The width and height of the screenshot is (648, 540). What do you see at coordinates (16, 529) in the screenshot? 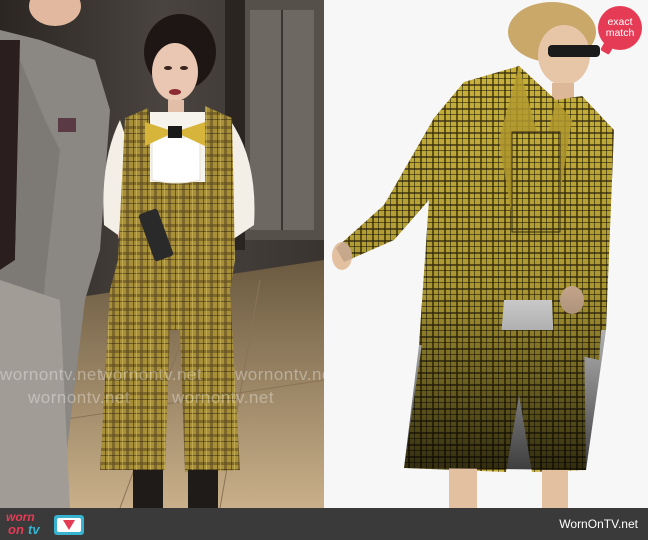
I see `logo-on-text: on` at bounding box center [16, 529].